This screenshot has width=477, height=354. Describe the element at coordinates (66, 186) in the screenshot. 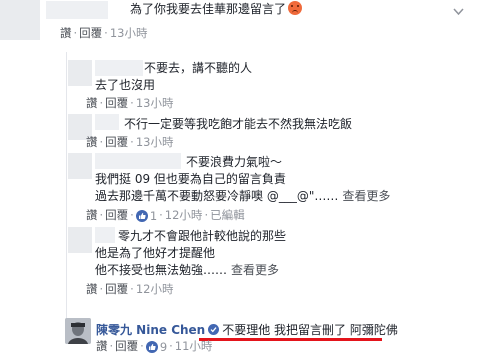

I see `thread-line` at that location.